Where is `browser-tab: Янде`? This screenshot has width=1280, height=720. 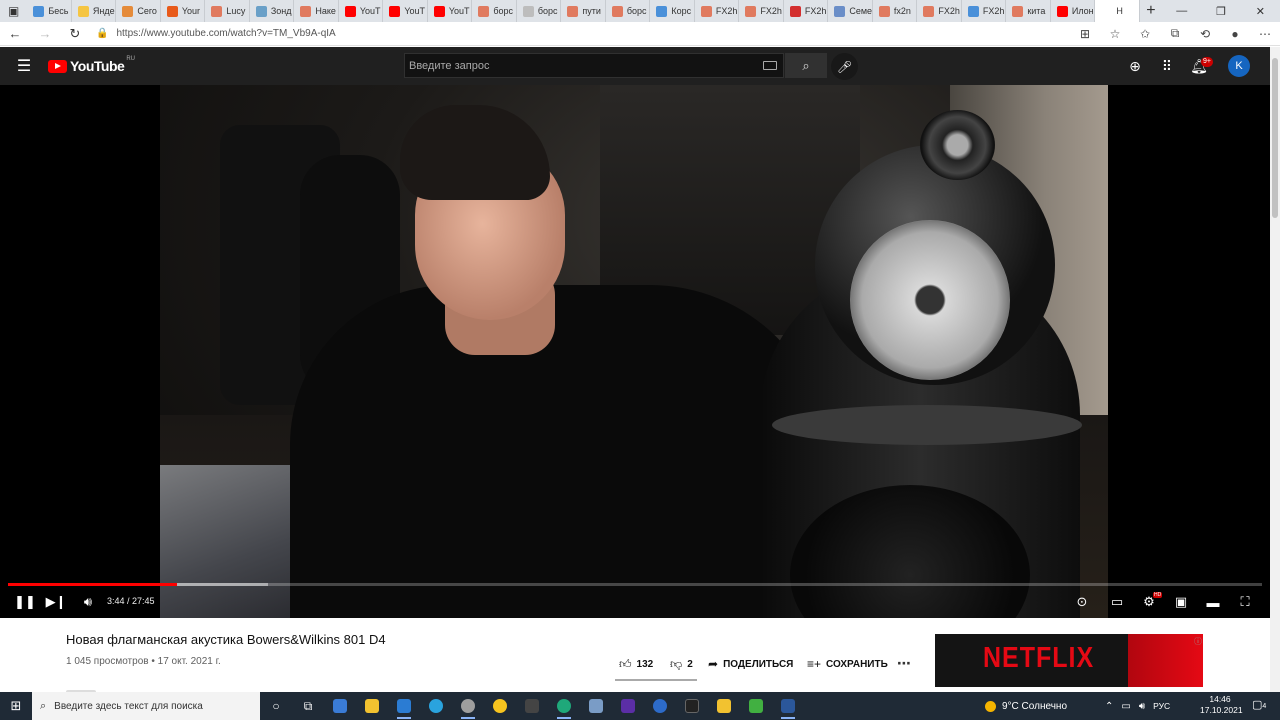
browser-tab: Янде is located at coordinates (94, 11).